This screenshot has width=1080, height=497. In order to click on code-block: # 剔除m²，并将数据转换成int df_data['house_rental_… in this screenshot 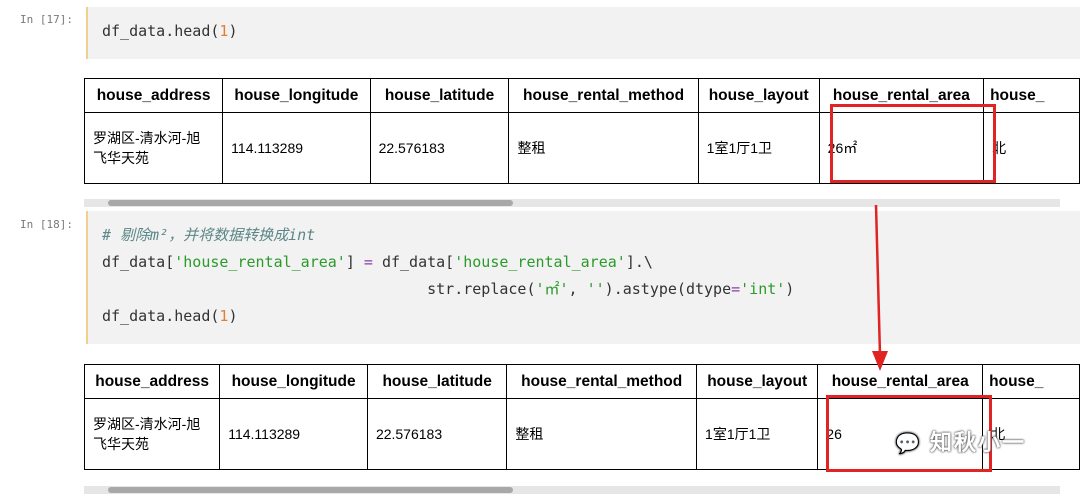, I will do `click(448, 275)`.